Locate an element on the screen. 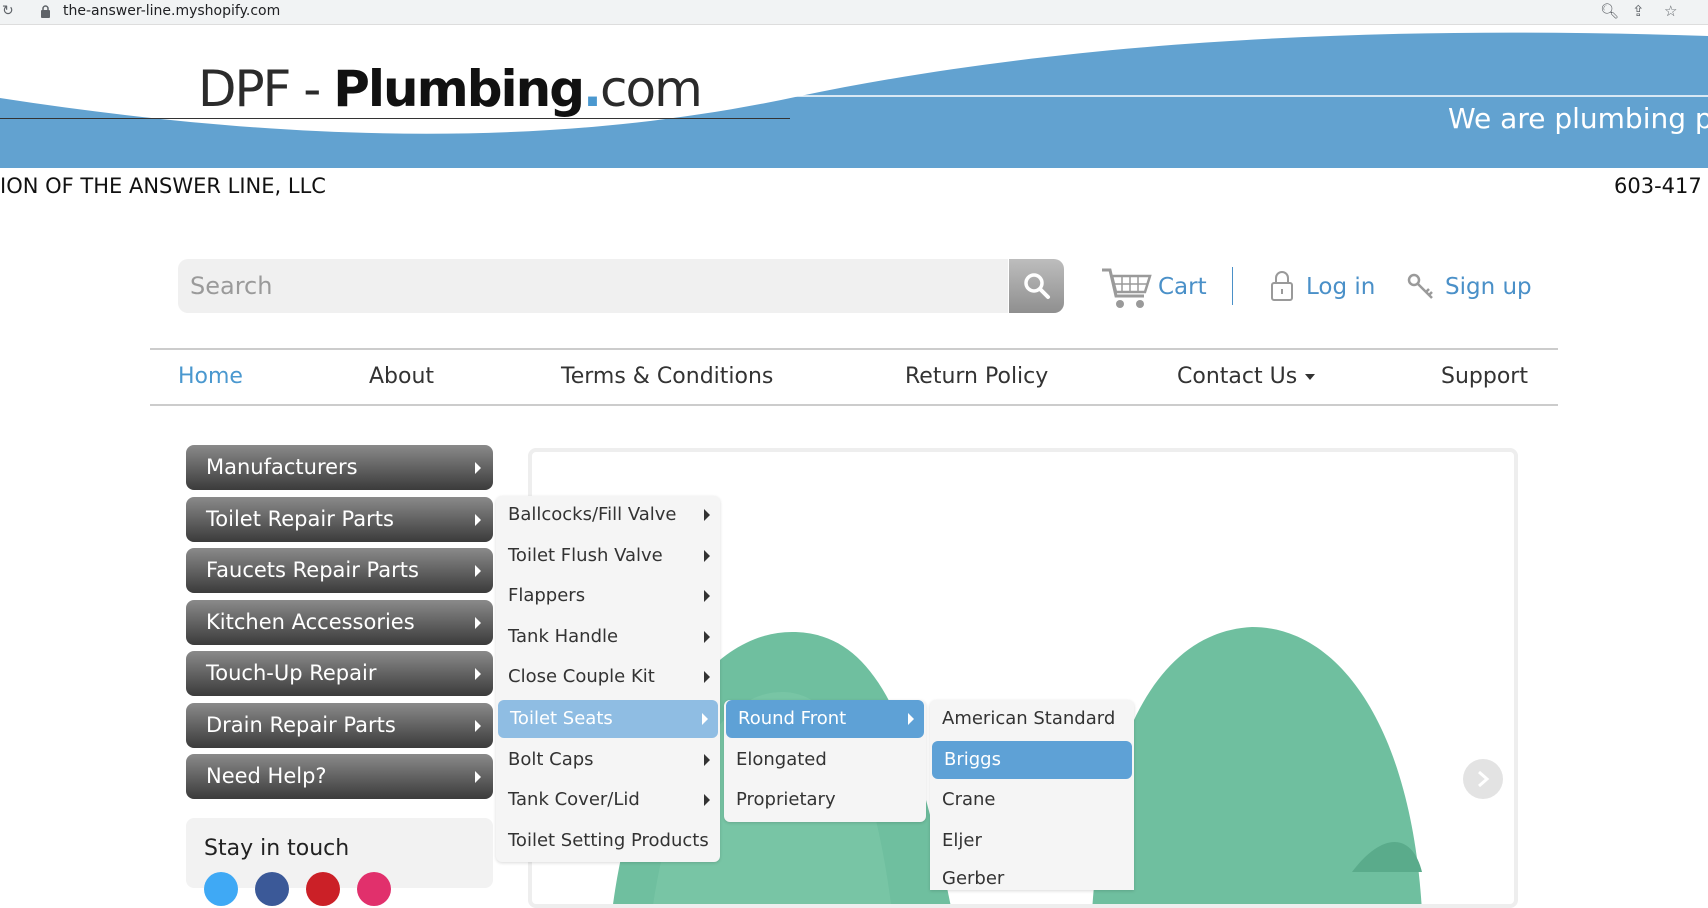 The width and height of the screenshot is (1708, 908). sidebar-faucets-repair-parts: Faucets Repair Parts is located at coordinates (339, 570).